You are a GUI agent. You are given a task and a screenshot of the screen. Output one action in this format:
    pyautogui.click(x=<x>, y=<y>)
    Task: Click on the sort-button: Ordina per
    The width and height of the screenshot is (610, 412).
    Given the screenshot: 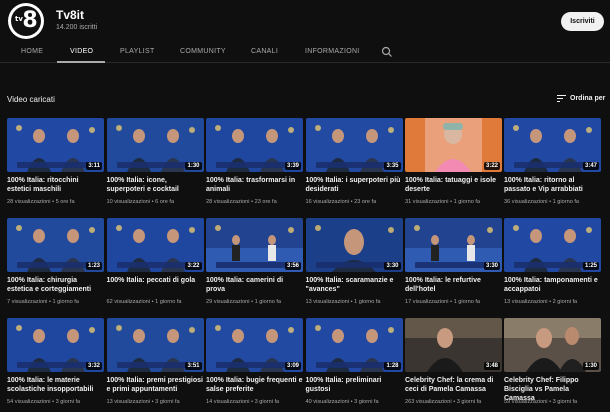 What is the action you would take?
    pyautogui.click(x=581, y=98)
    